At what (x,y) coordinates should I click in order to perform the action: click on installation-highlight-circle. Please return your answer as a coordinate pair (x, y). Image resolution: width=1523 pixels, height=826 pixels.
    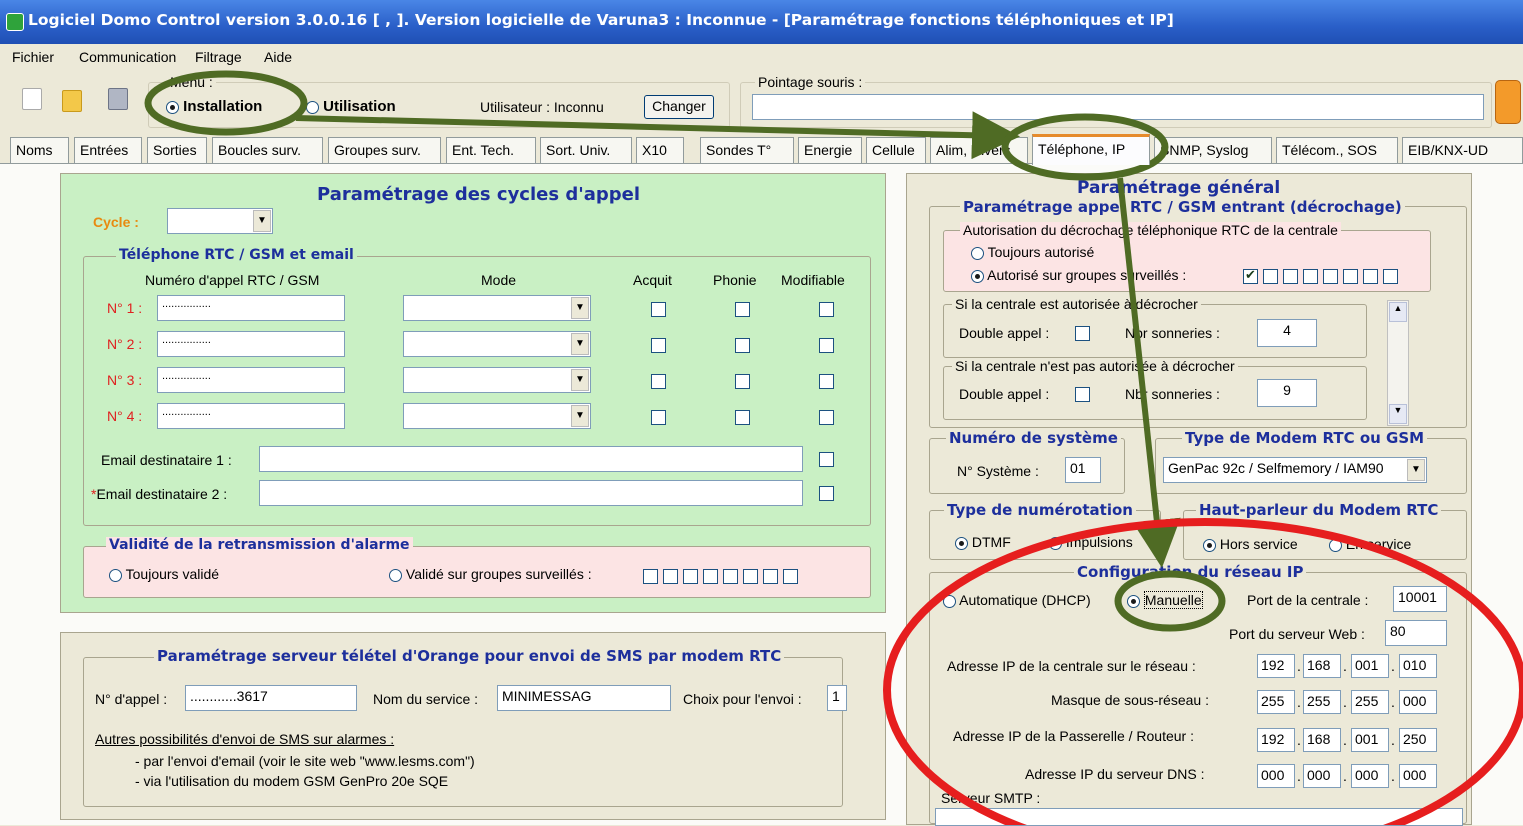
    Looking at the image, I should click on (226, 103).